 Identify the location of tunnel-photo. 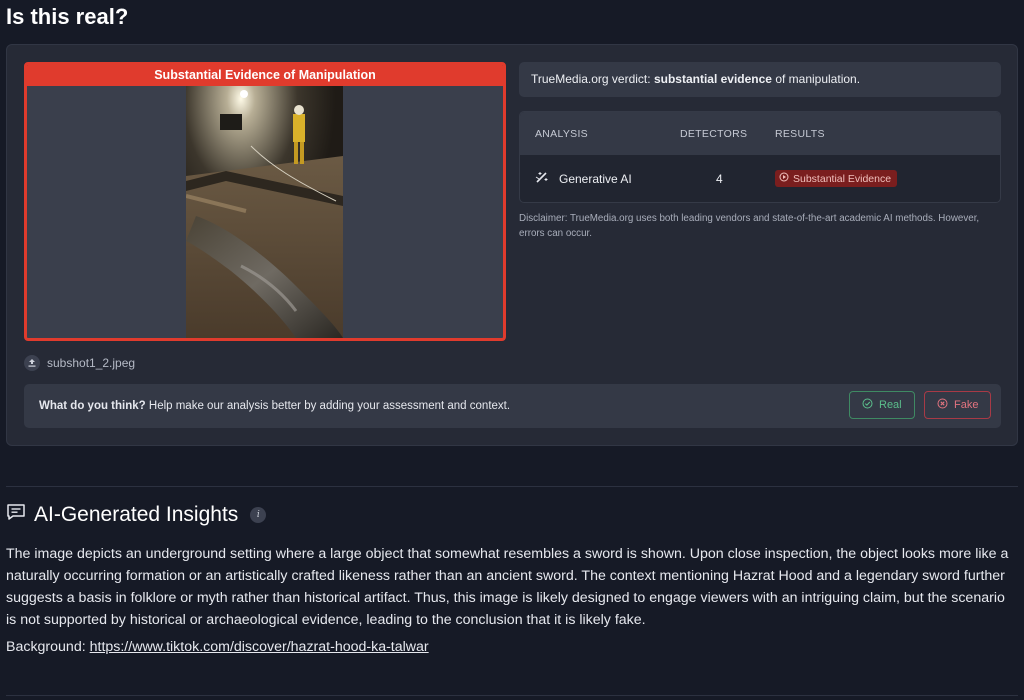
(264, 212).